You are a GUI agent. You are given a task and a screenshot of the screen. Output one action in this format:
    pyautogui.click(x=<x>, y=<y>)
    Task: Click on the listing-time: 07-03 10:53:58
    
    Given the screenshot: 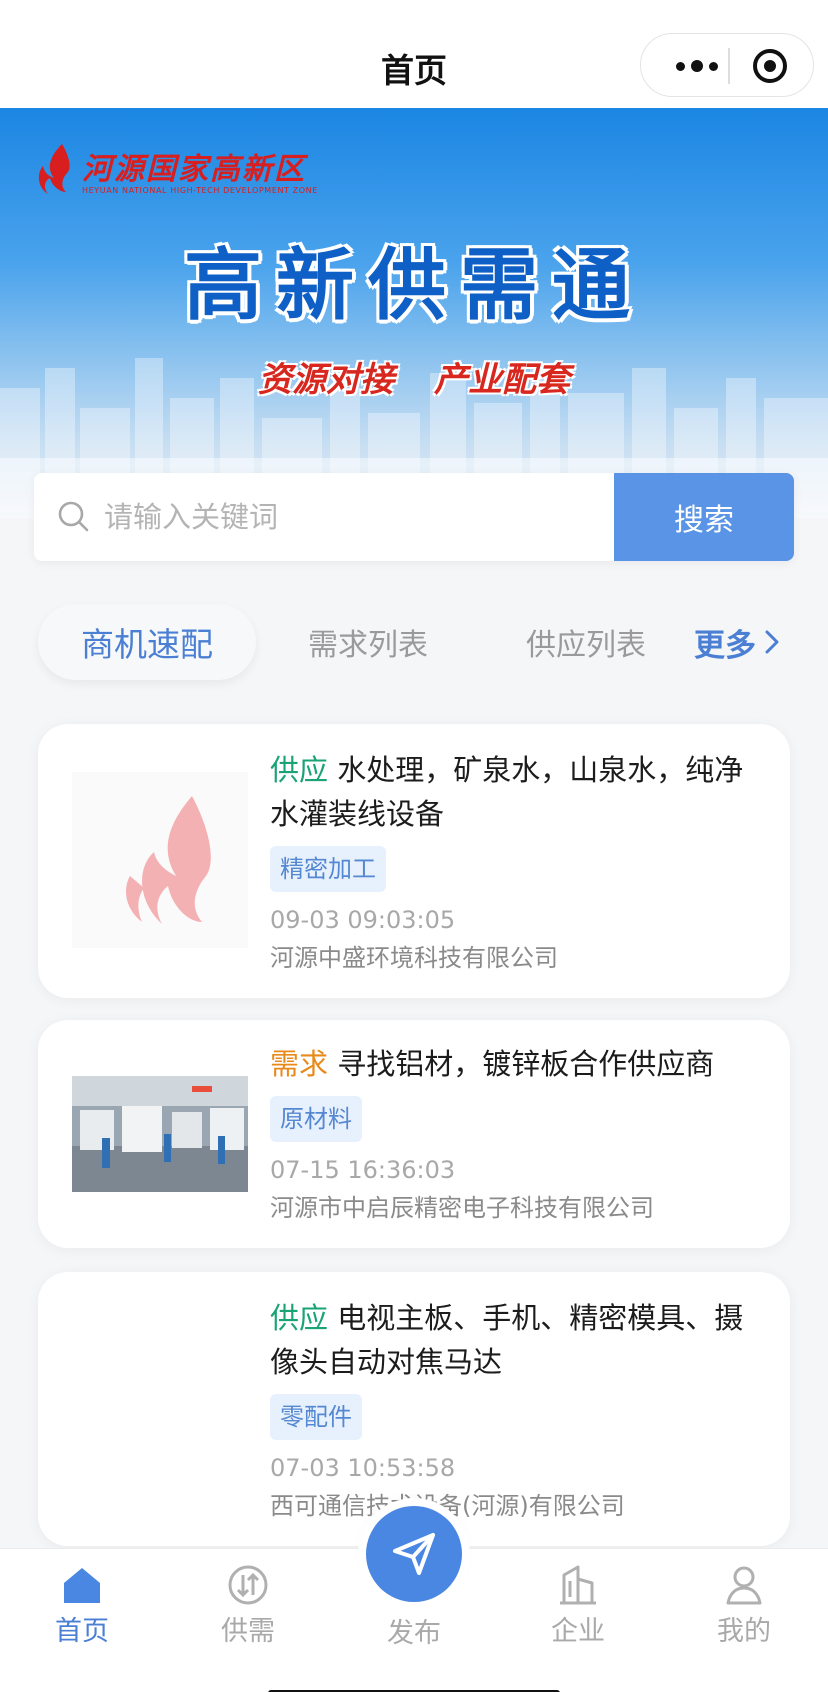 What is the action you would take?
    pyautogui.click(x=363, y=1468)
    